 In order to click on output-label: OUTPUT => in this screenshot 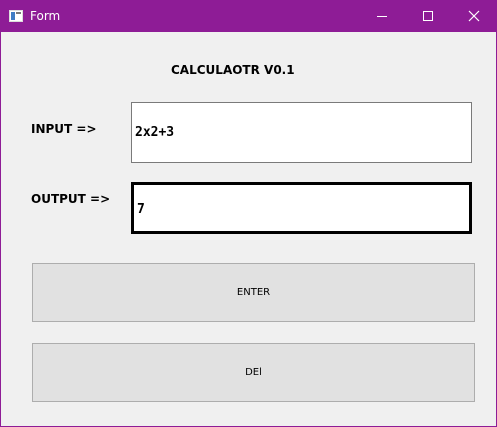, I will do `click(71, 199)`.